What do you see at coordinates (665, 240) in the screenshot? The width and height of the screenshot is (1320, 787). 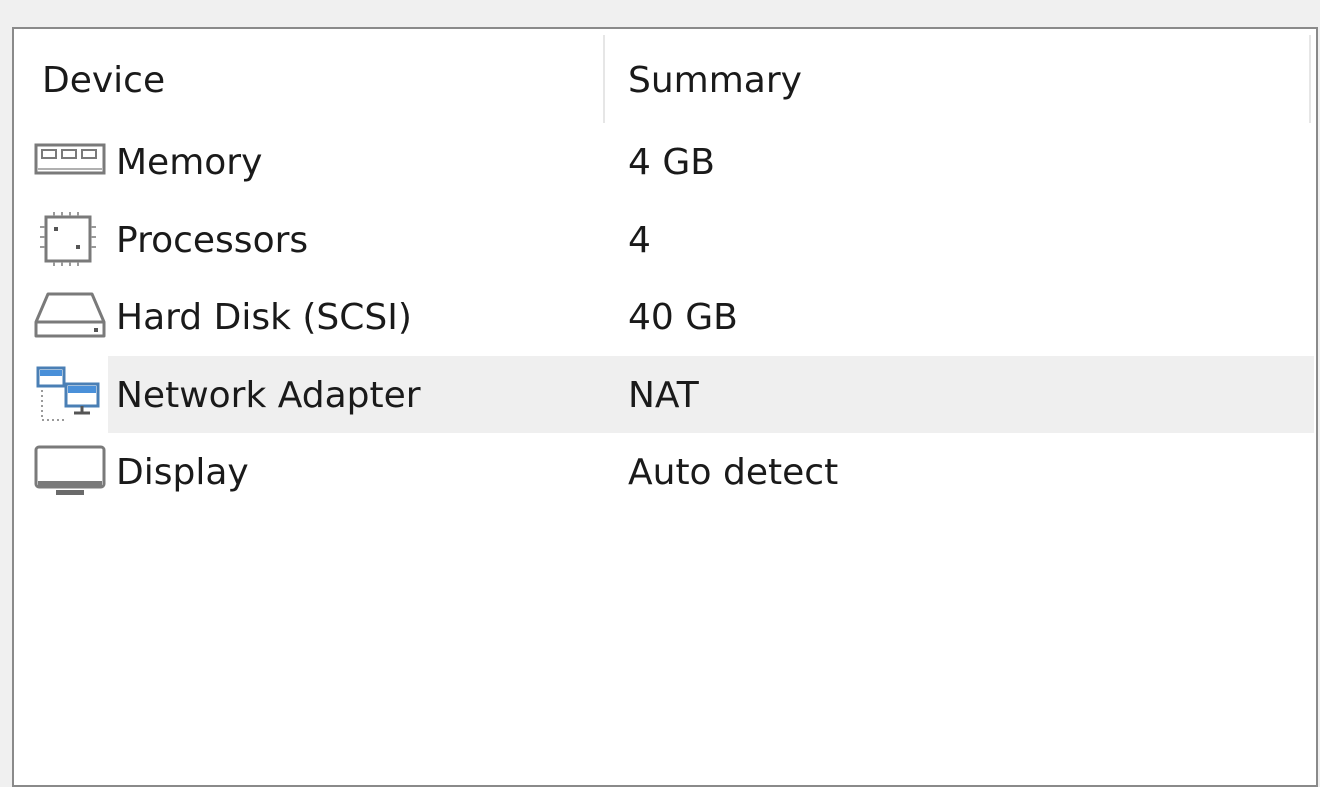 I see `device-row-processors: Processors 4` at bounding box center [665, 240].